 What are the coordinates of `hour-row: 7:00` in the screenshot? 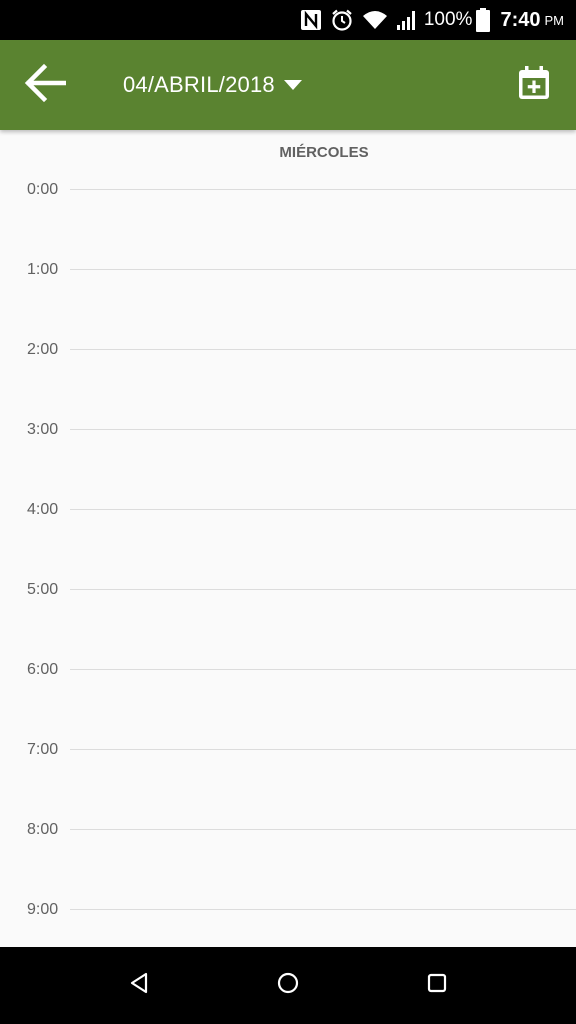 It's located at (288, 781).